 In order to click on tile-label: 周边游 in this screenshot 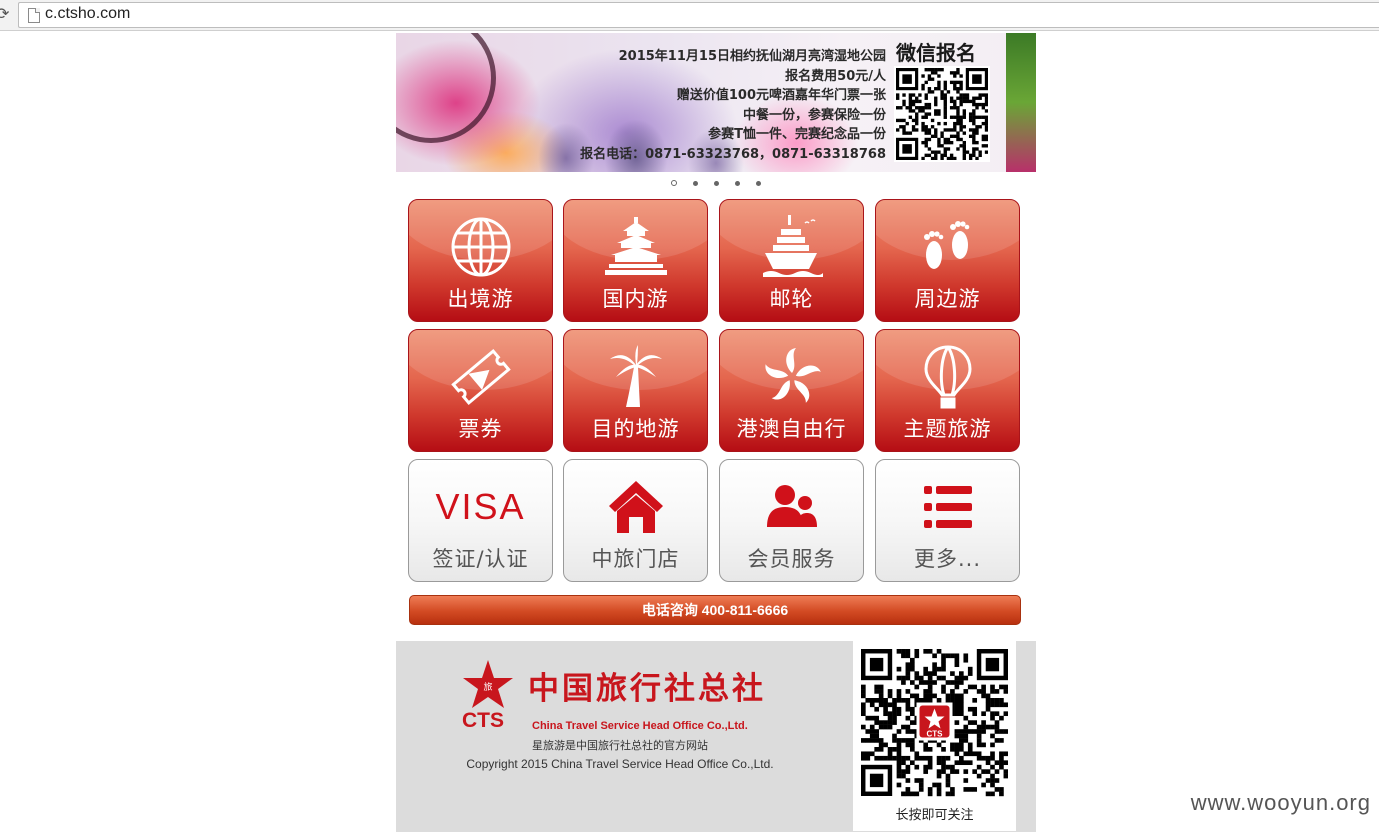, I will do `click(947, 299)`.